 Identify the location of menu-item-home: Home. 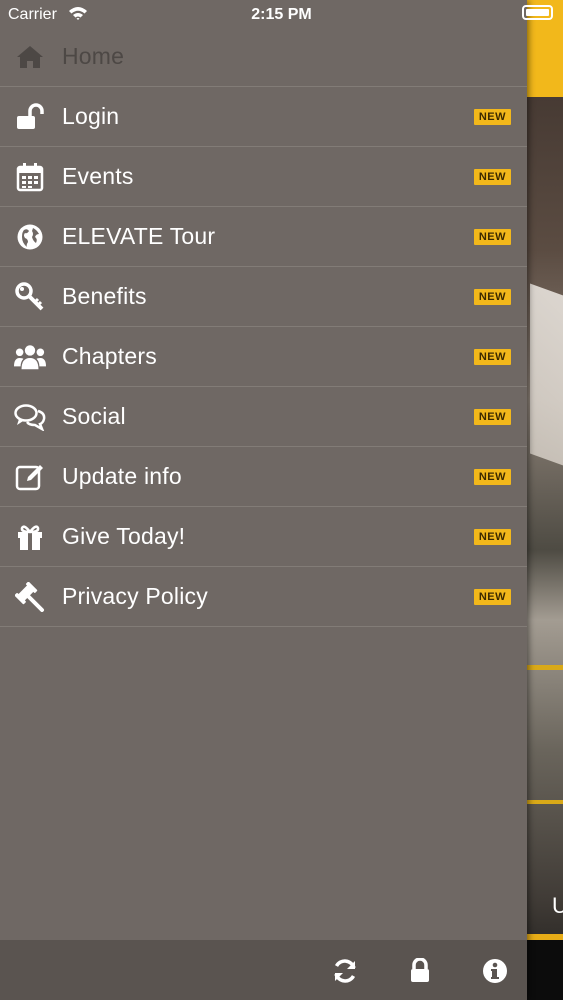
(263, 57).